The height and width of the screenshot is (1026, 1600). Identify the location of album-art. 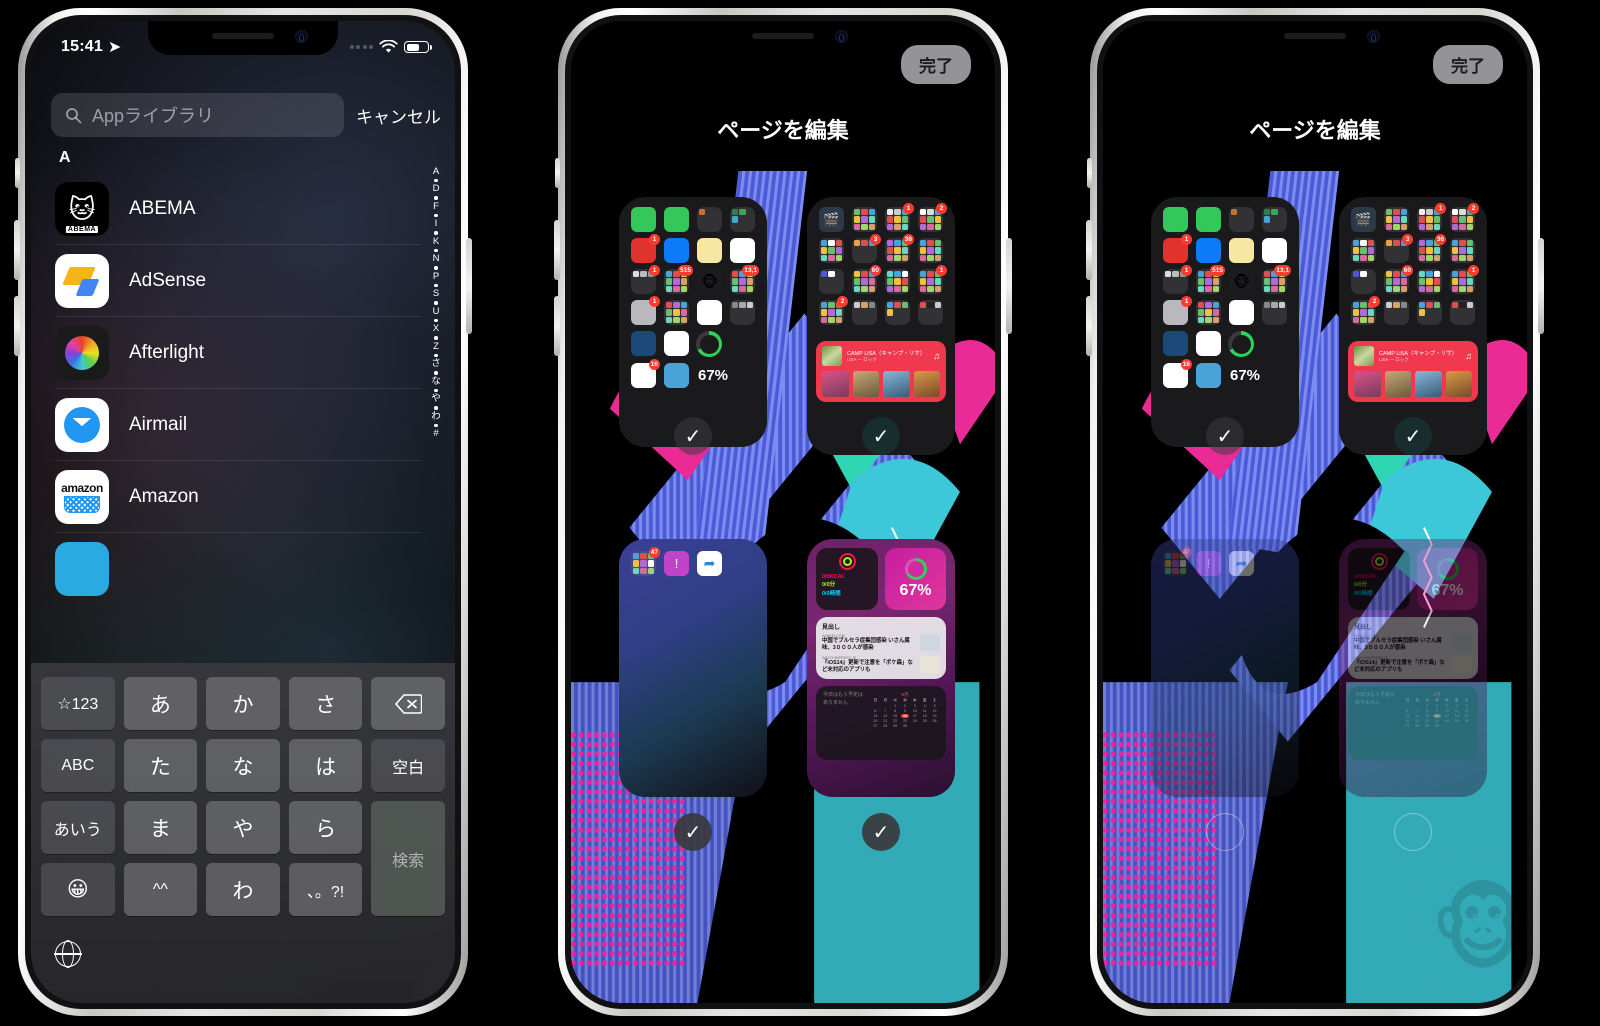
(832, 356).